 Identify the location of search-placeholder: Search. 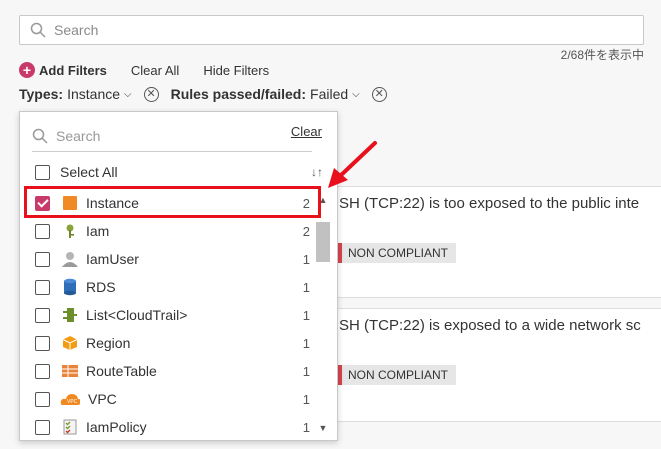
(76, 30).